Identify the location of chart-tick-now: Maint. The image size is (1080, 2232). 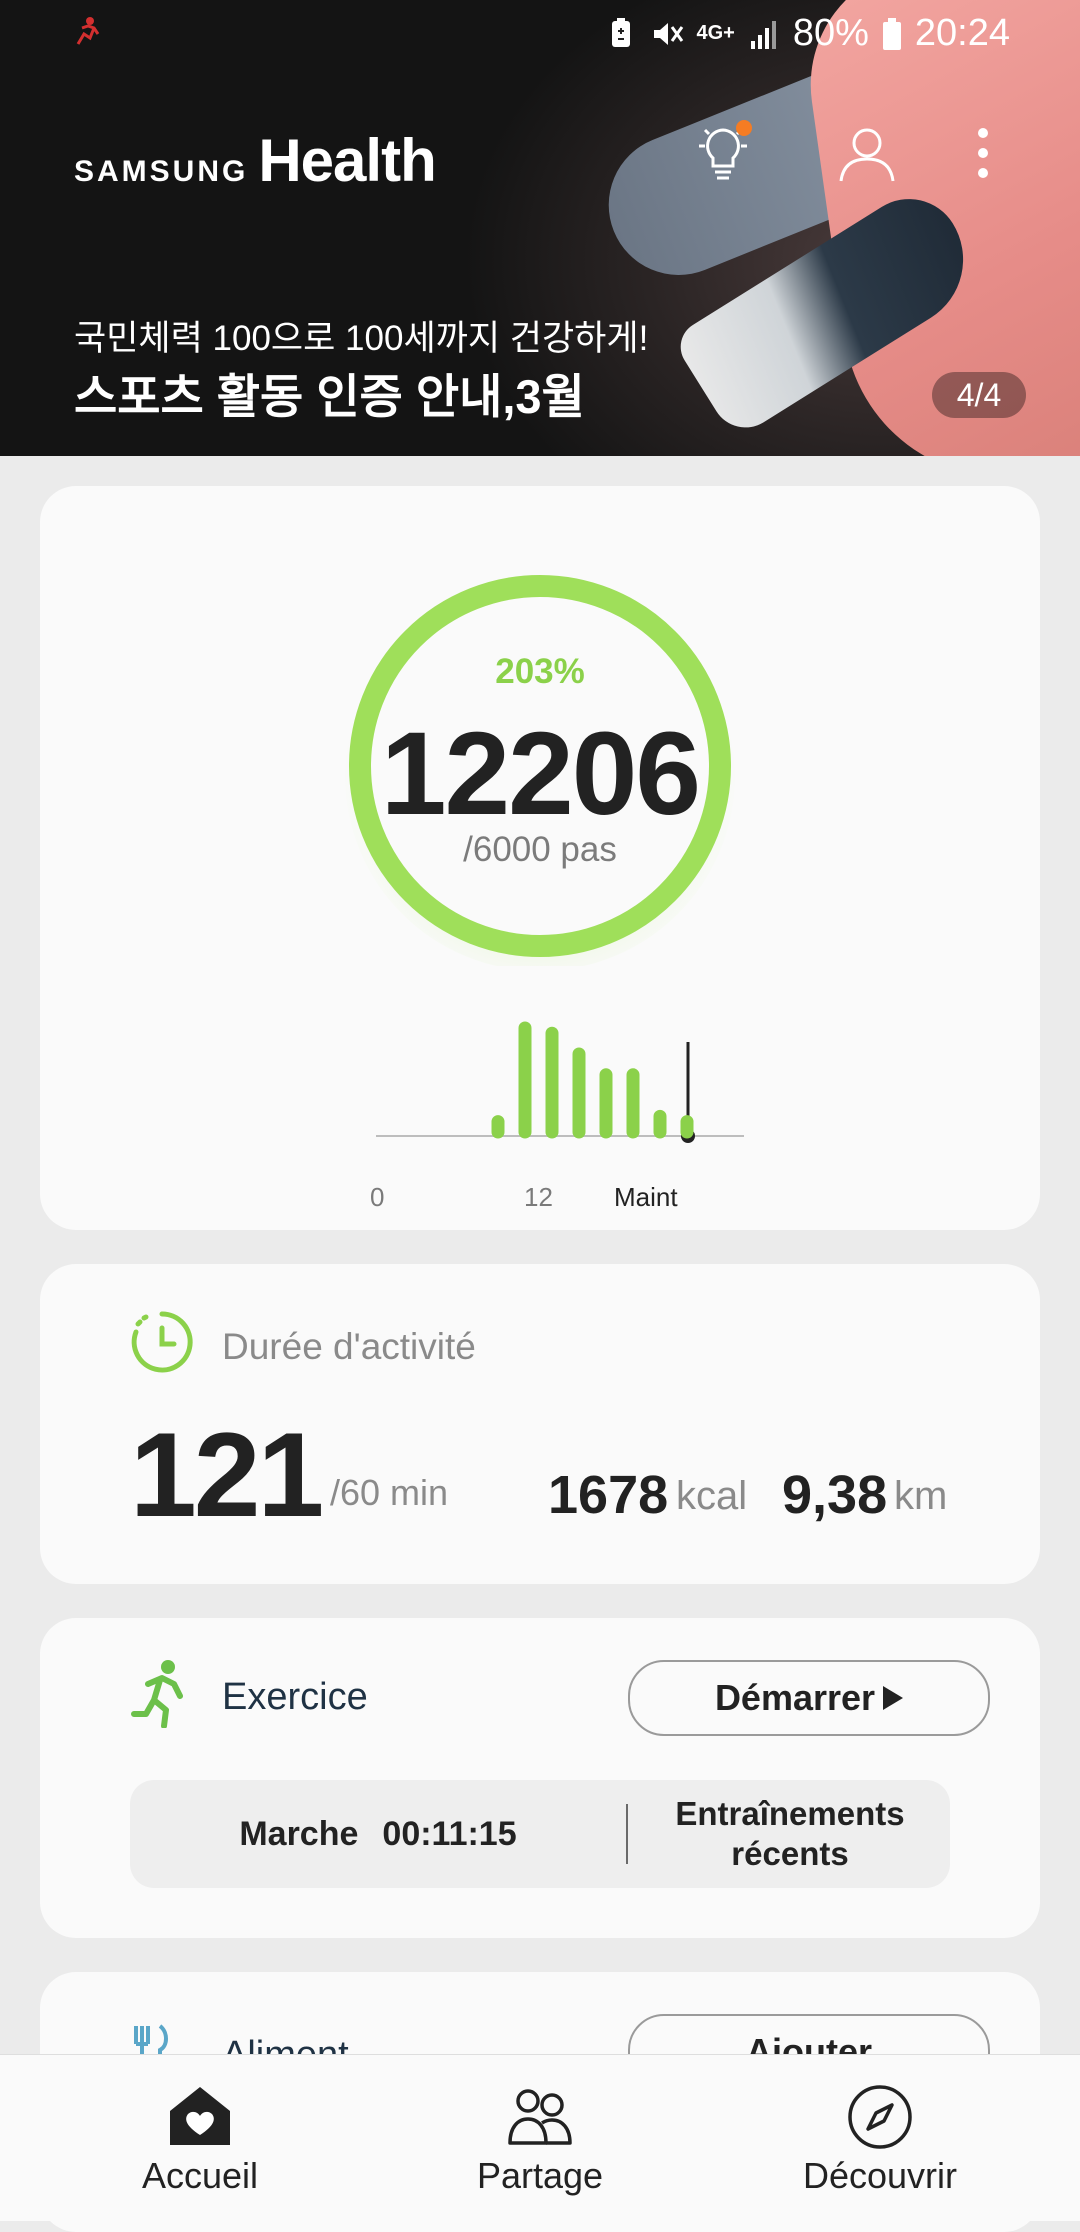
(646, 1197).